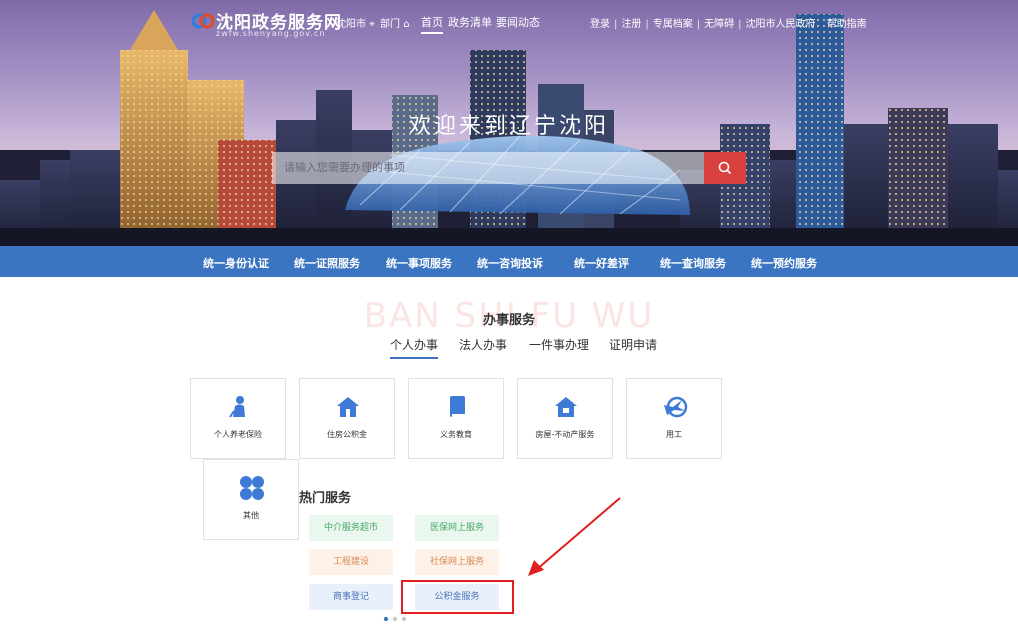  I want to click on nav-evaluation: 统一好差评, so click(601, 263).